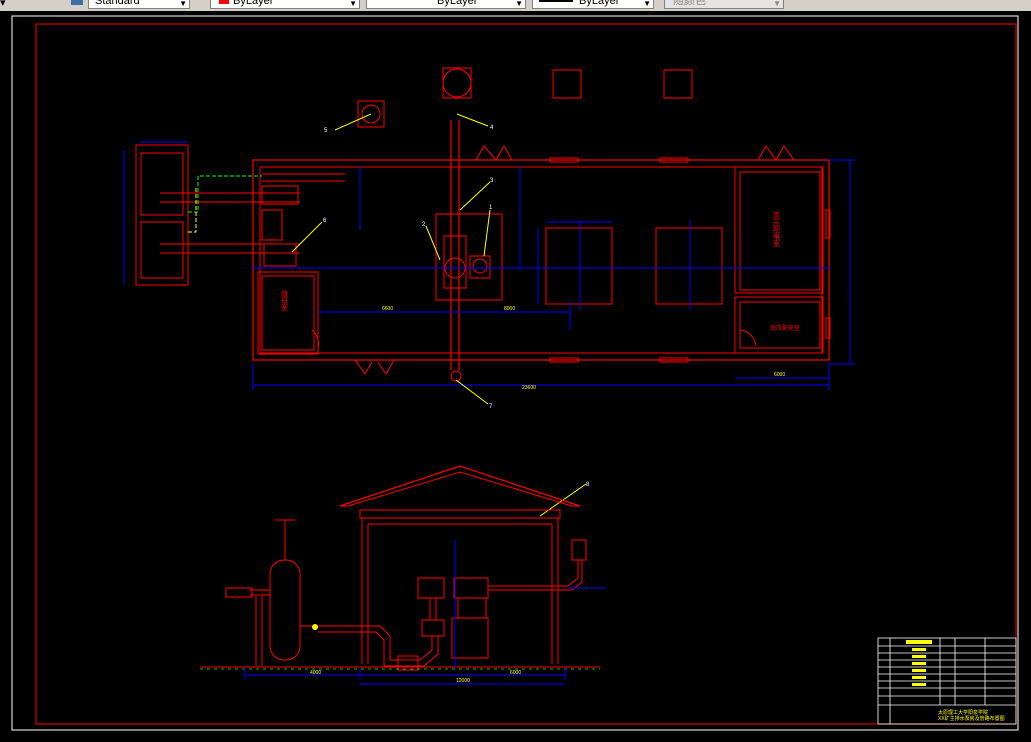 The width and height of the screenshot is (1031, 742). Describe the element at coordinates (415, 677) in the screenshot. I see `section-text: 4000 12000 6000` at that location.